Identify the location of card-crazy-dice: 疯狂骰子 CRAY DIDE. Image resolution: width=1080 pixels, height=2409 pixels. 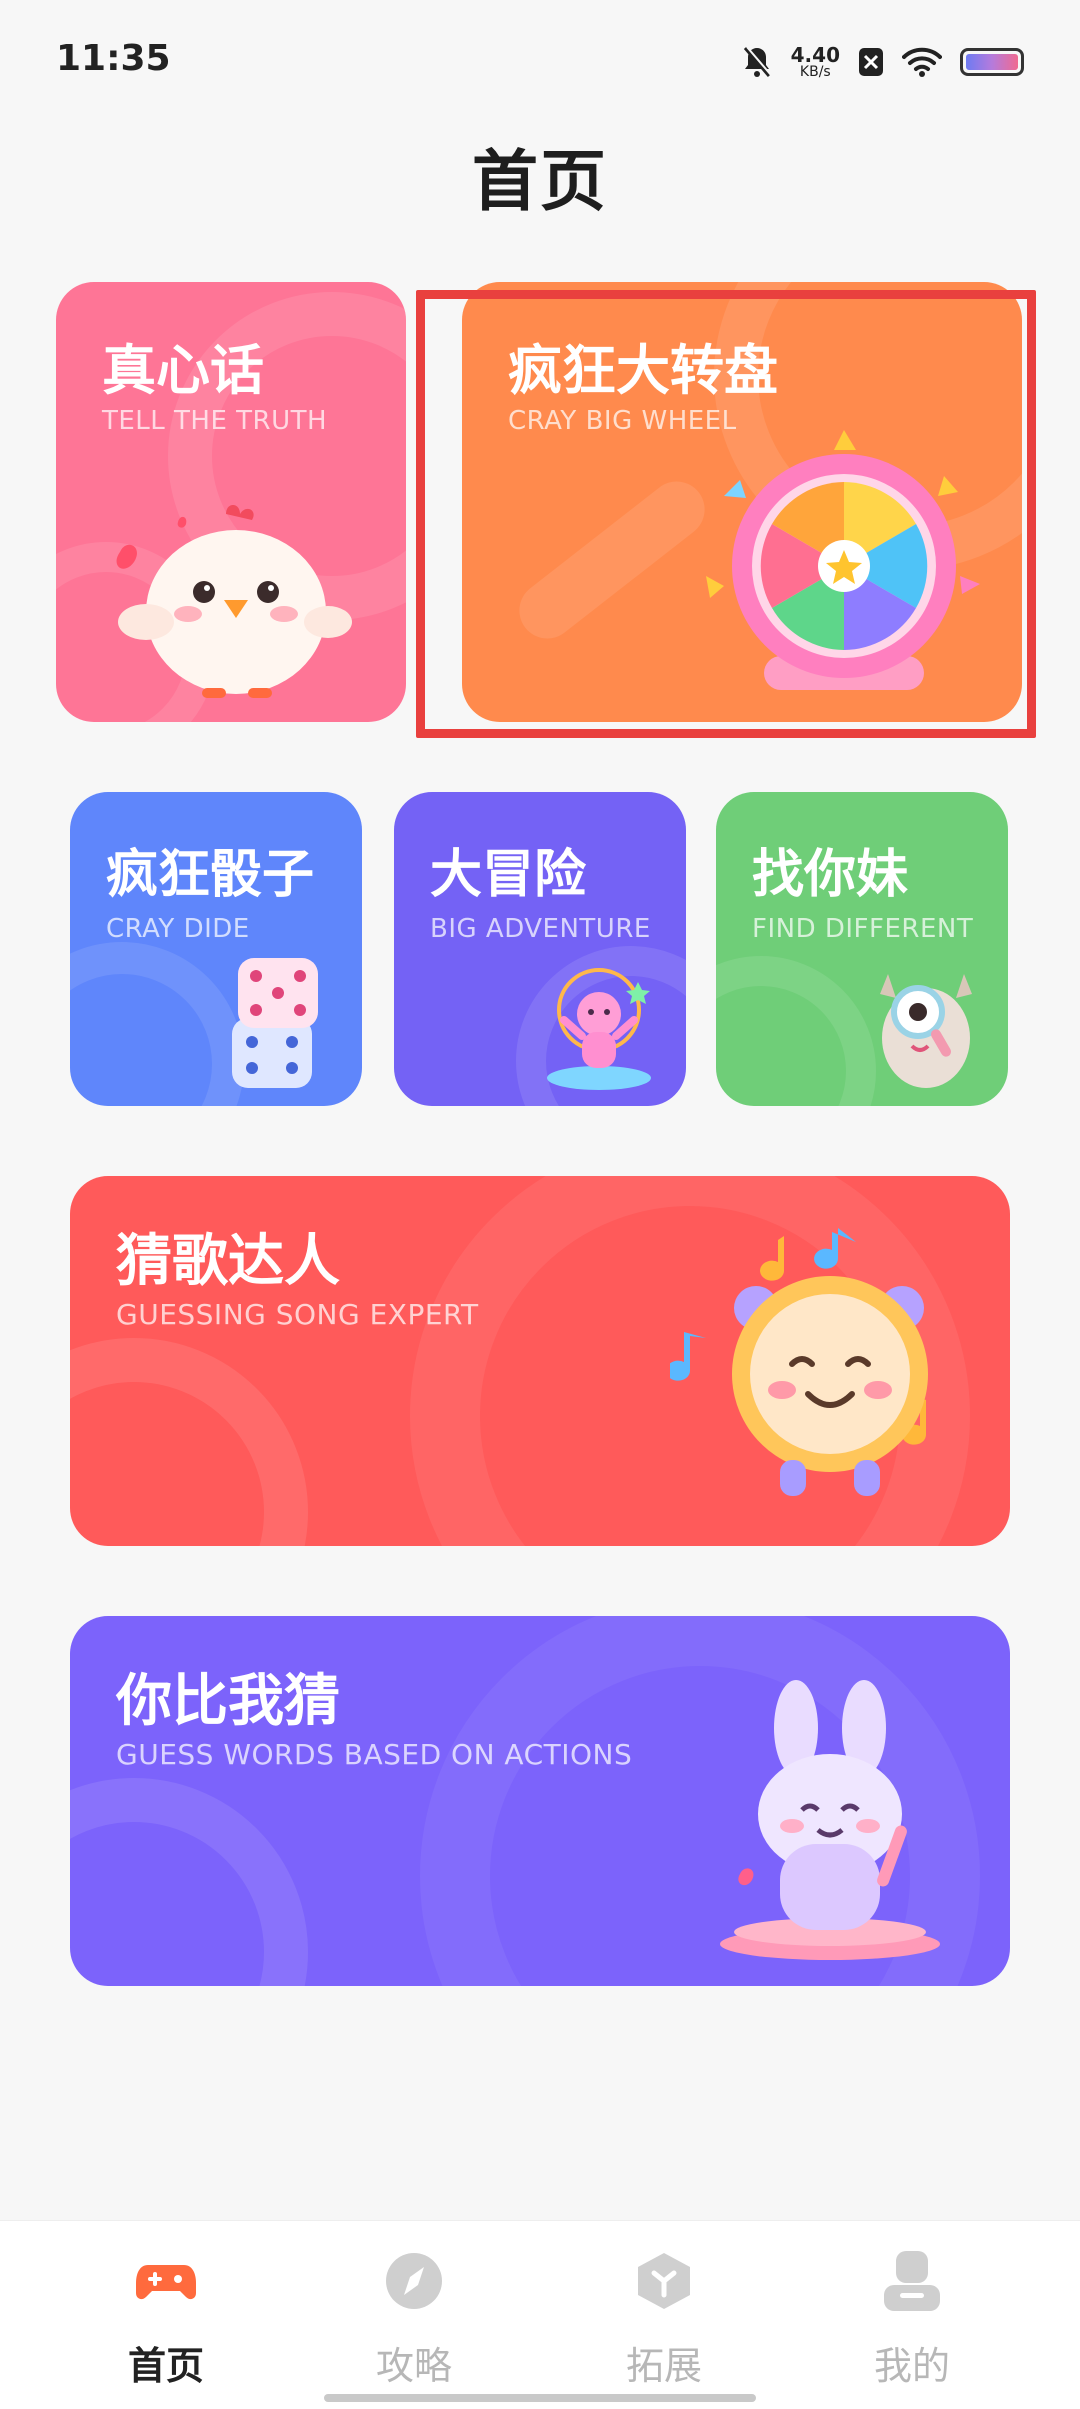
(216, 949).